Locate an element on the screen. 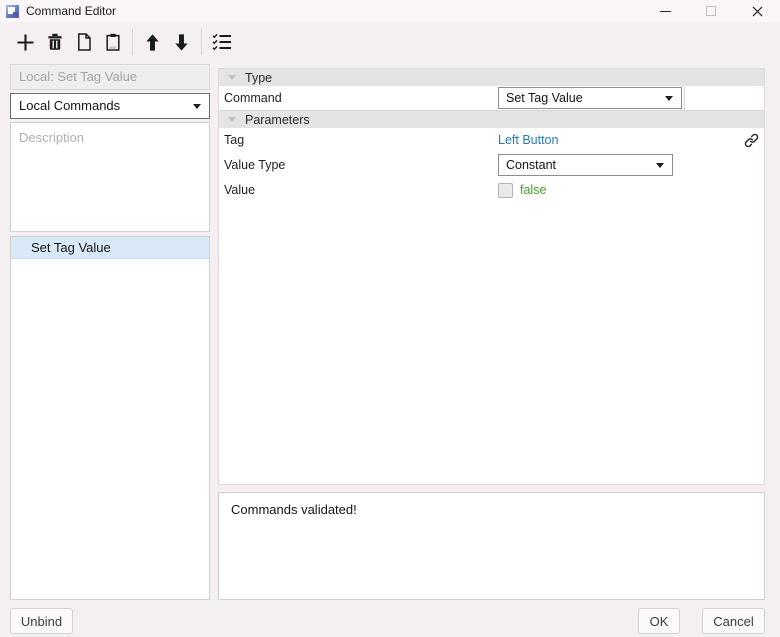 This screenshot has height=637, width=780. checklist-icon is located at coordinates (221, 42).